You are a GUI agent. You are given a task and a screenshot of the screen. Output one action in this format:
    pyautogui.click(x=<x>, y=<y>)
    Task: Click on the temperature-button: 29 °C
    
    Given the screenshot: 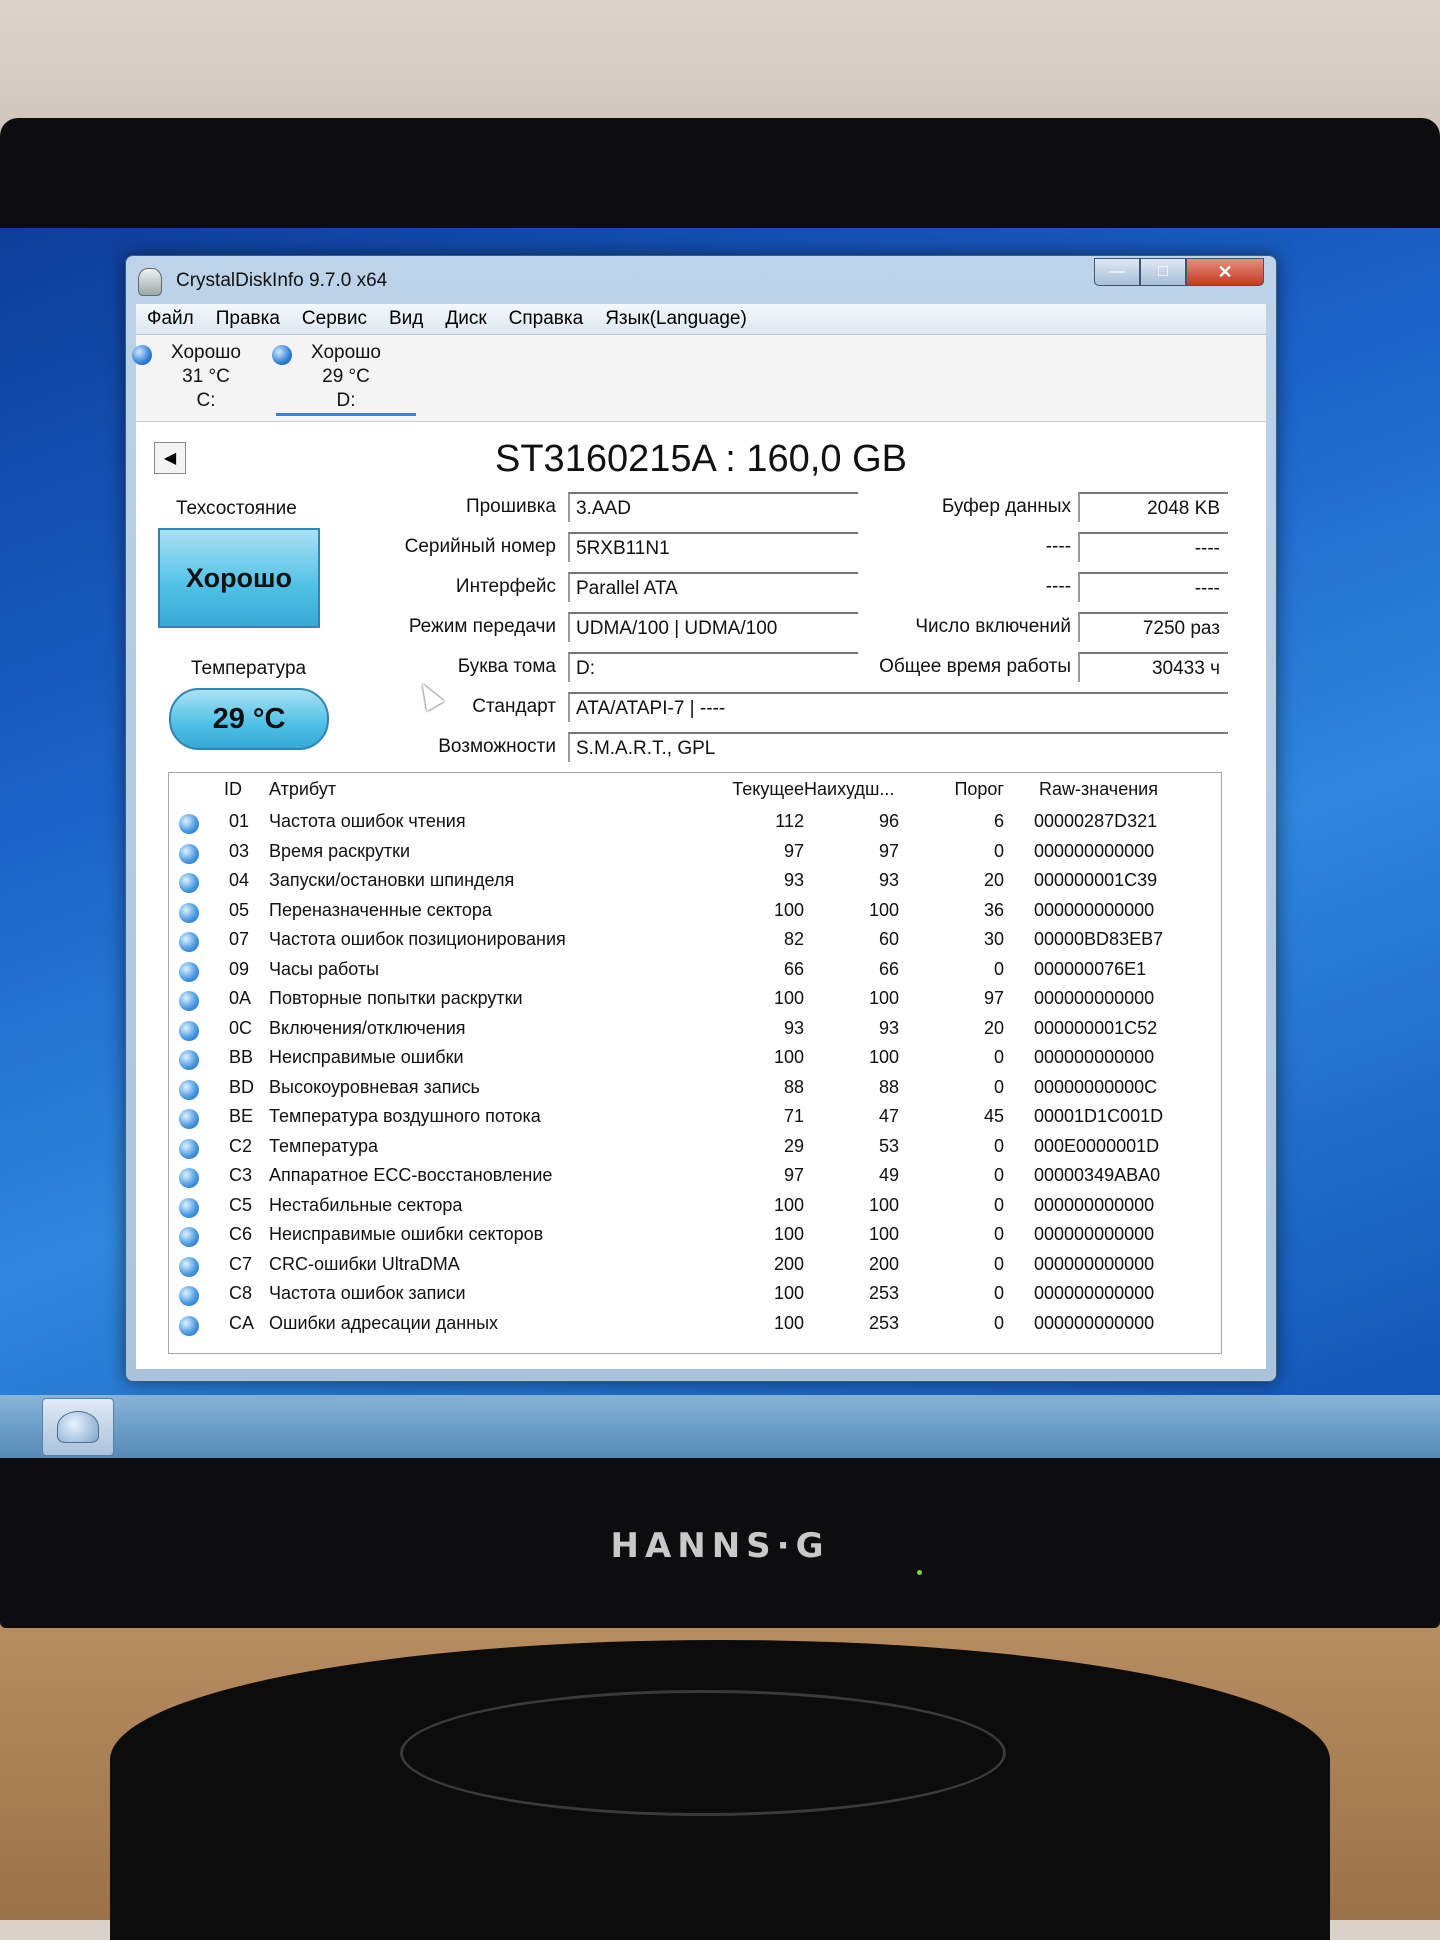 What is the action you would take?
    pyautogui.click(x=249, y=719)
    